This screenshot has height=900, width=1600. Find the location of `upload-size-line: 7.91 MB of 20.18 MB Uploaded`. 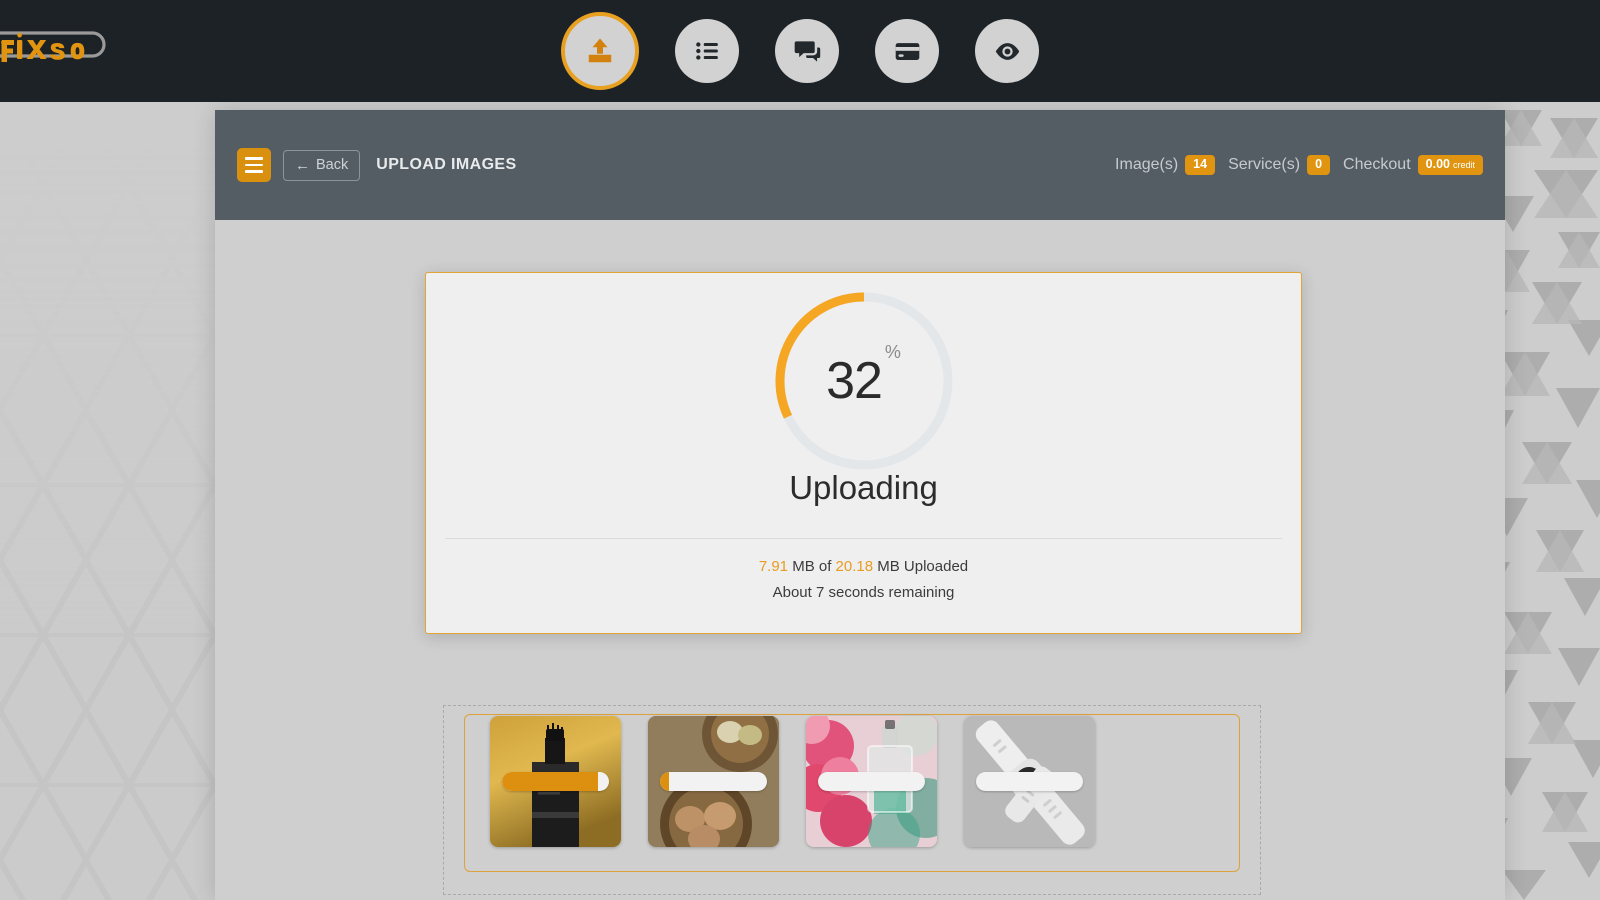

upload-size-line: 7.91 MB of 20.18 MB Uploaded is located at coordinates (863, 567).